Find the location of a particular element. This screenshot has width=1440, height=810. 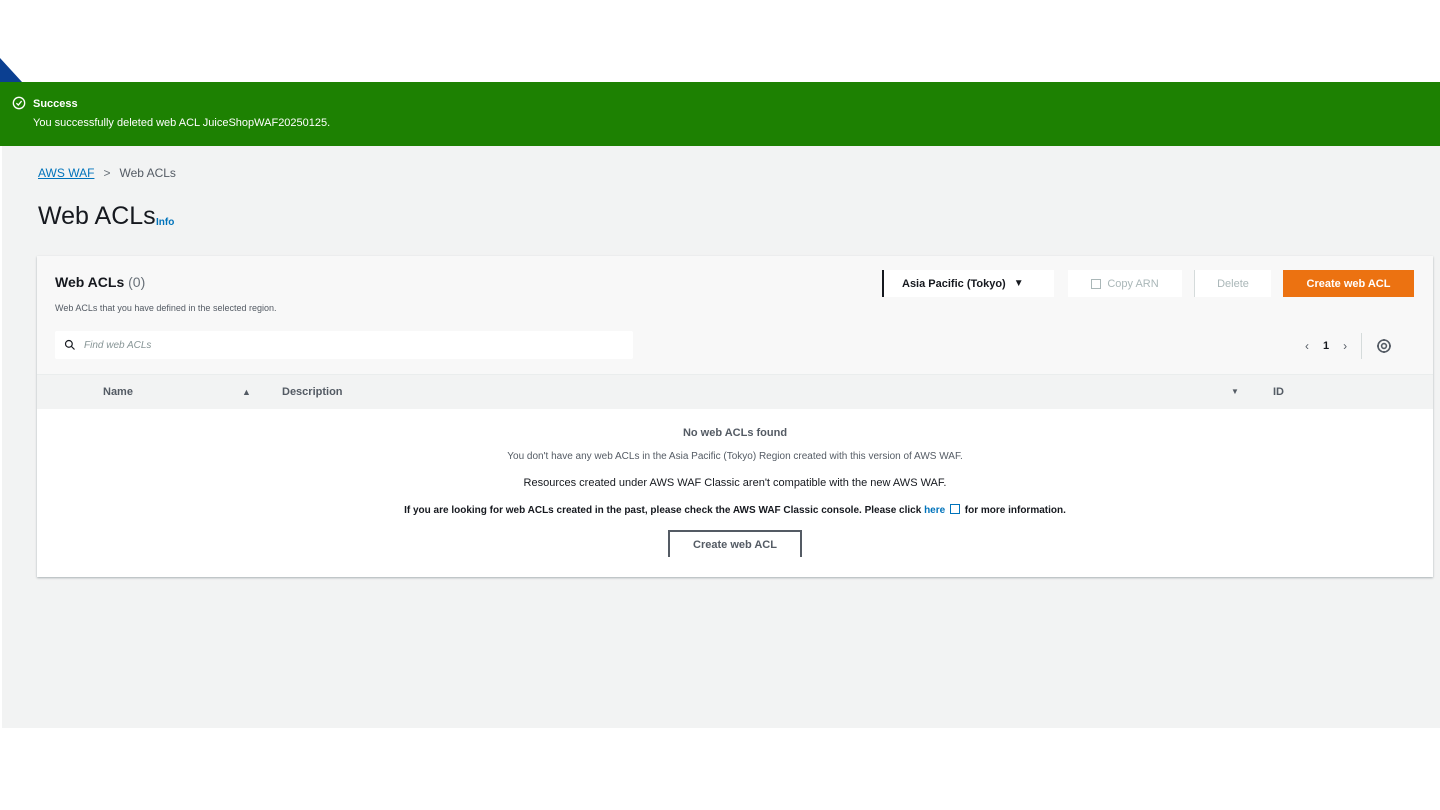

region-select: Asia Pacific (Tokyo) ▼ is located at coordinates (968, 283).